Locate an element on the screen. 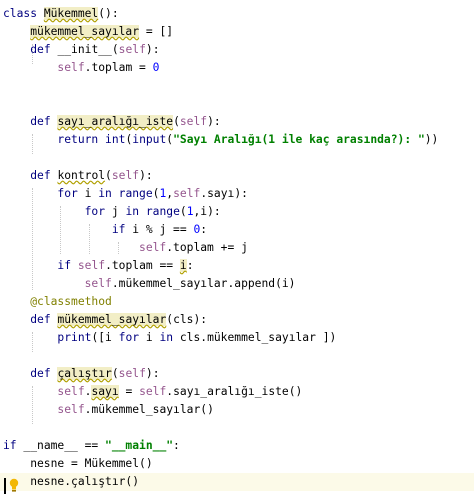  code-line: mükemmel_sayılar = [] is located at coordinates (237, 32).